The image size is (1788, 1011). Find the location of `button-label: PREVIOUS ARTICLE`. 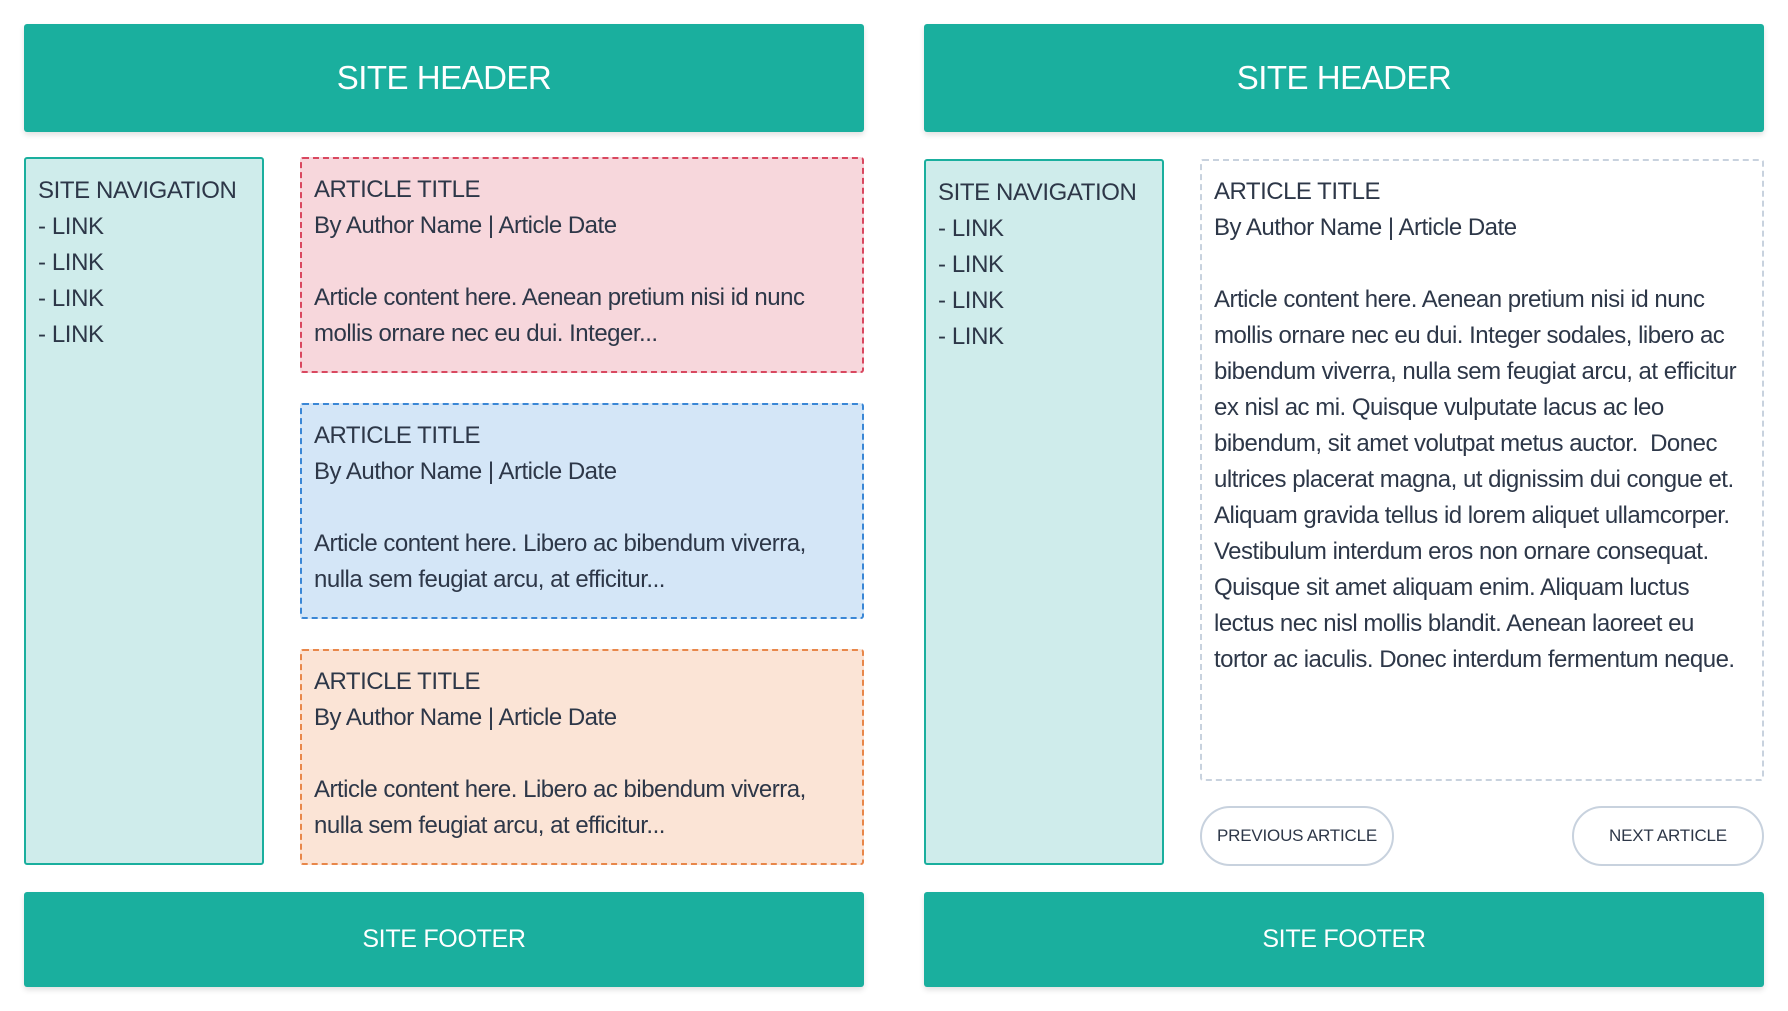

button-label: PREVIOUS ARTICLE is located at coordinates (1297, 835).